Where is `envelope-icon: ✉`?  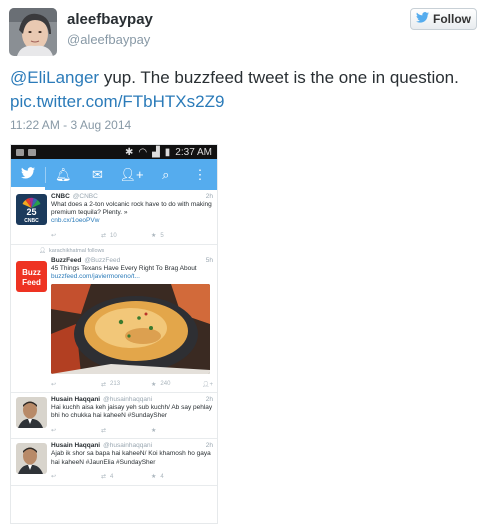 envelope-icon: ✉ is located at coordinates (97, 174).